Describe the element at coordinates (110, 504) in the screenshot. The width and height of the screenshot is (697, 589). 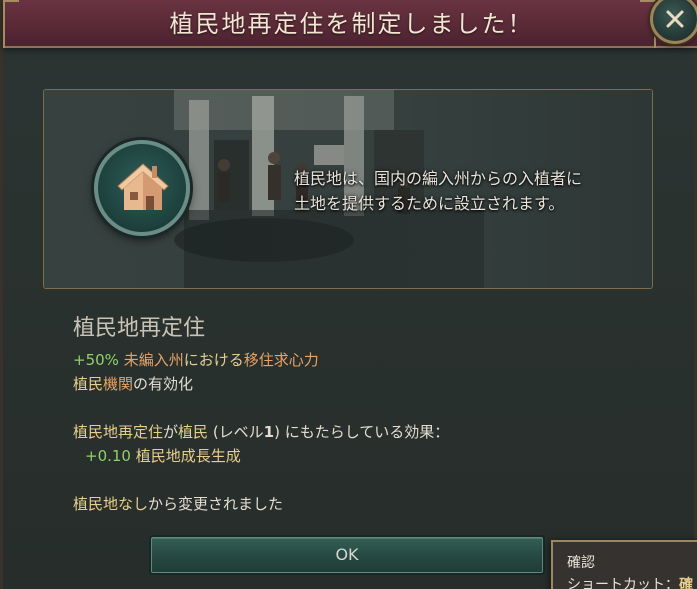
I see `changed-from-link: 植民地なし` at that location.